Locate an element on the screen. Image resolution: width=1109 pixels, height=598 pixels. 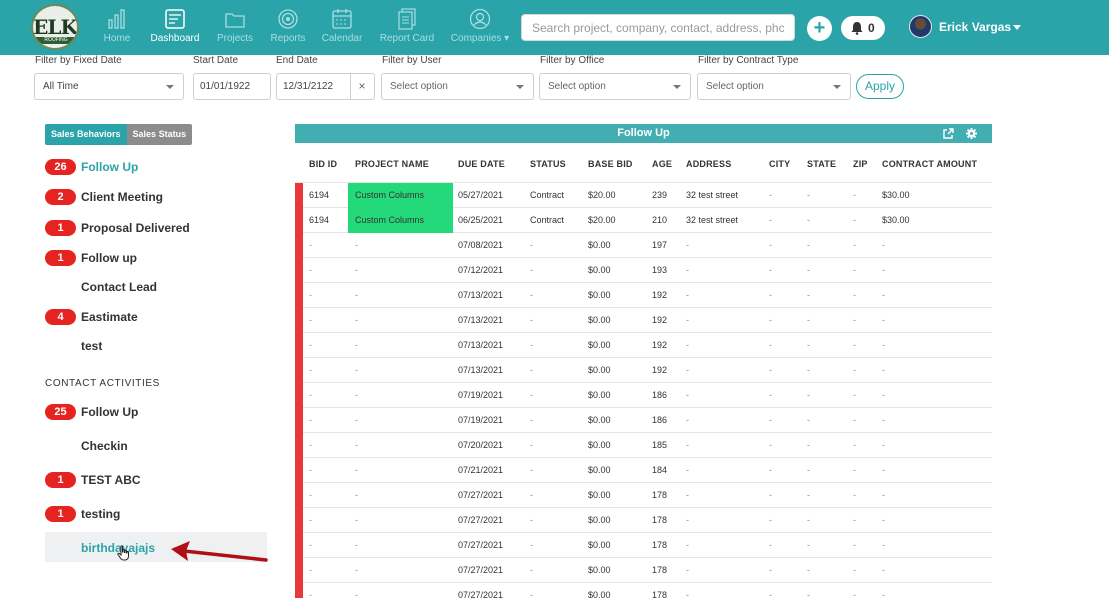
apply-filters-button: Apply is located at coordinates (880, 86).